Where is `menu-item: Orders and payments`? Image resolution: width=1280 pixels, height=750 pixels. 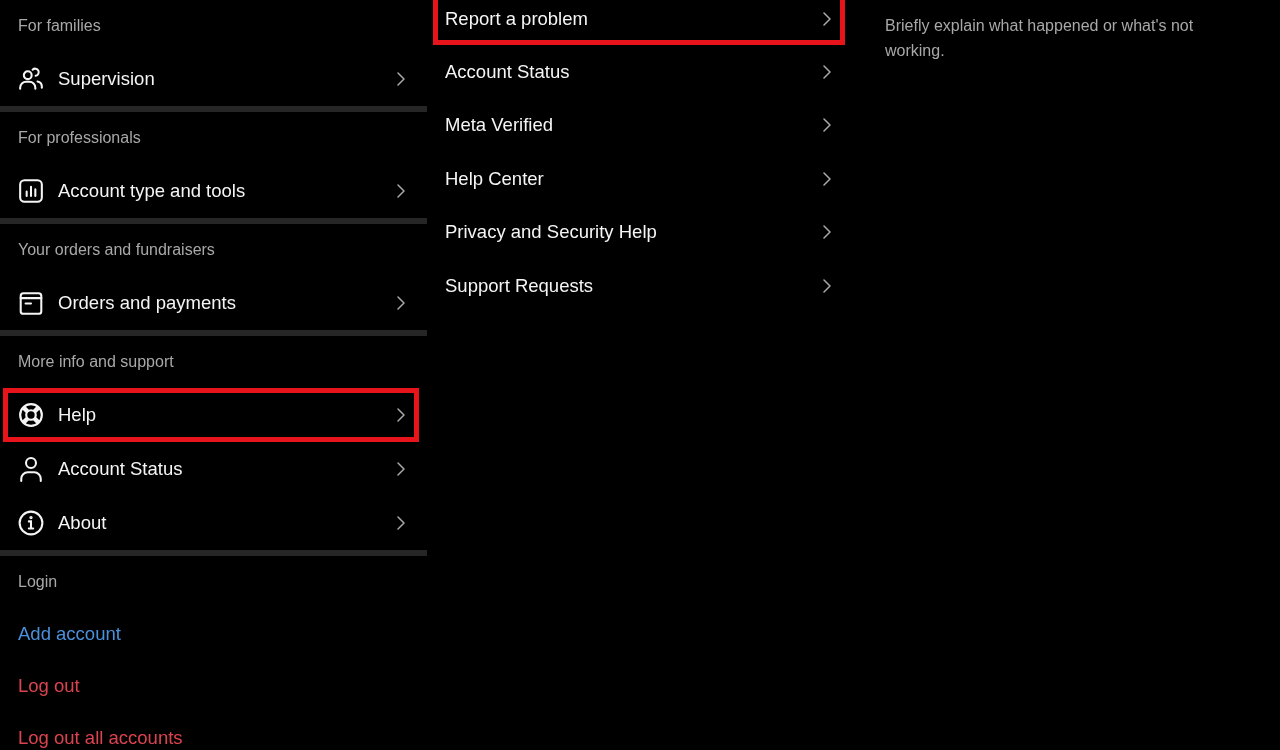 menu-item: Orders and payments is located at coordinates (211, 303).